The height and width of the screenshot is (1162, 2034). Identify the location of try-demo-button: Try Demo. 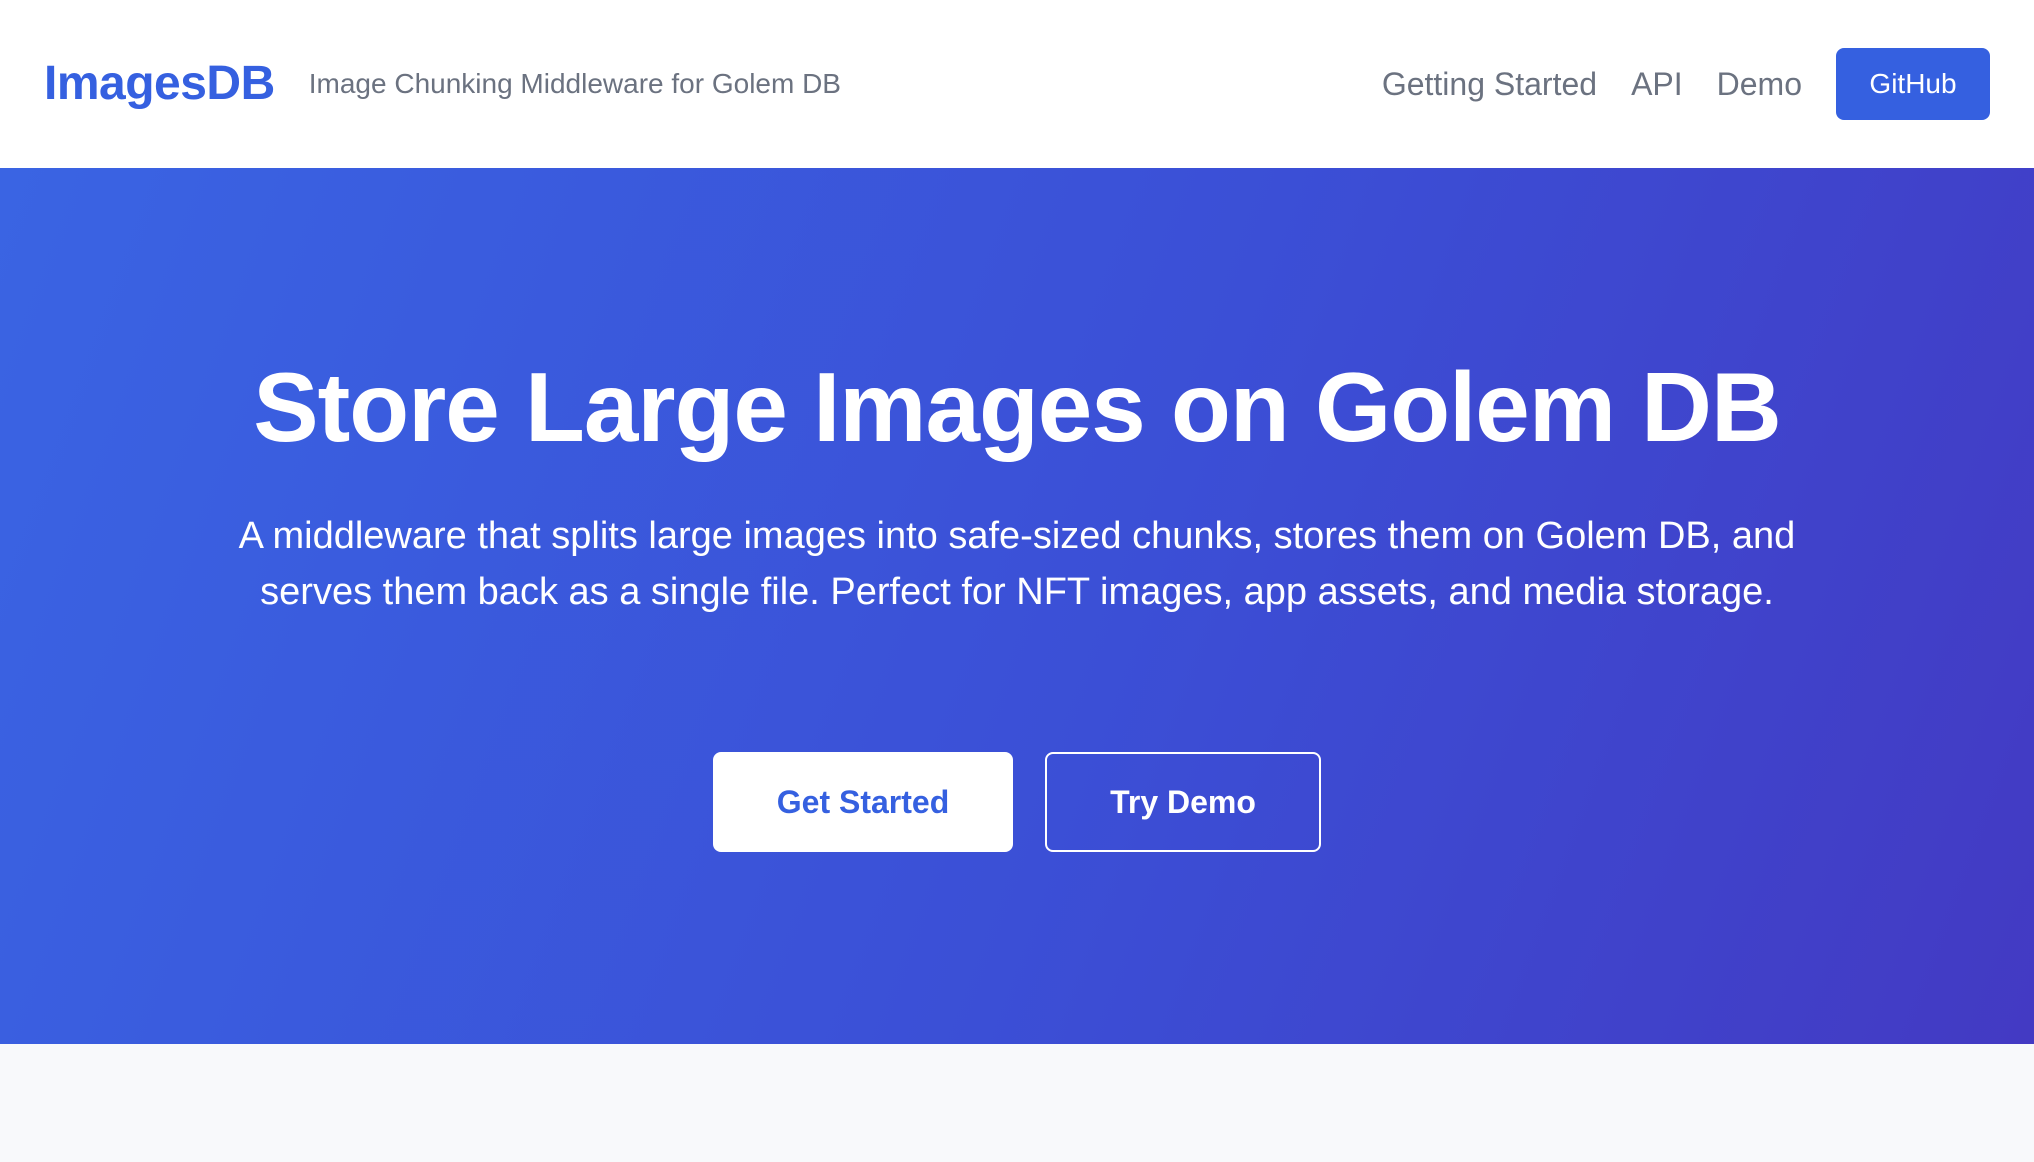
(1183, 802).